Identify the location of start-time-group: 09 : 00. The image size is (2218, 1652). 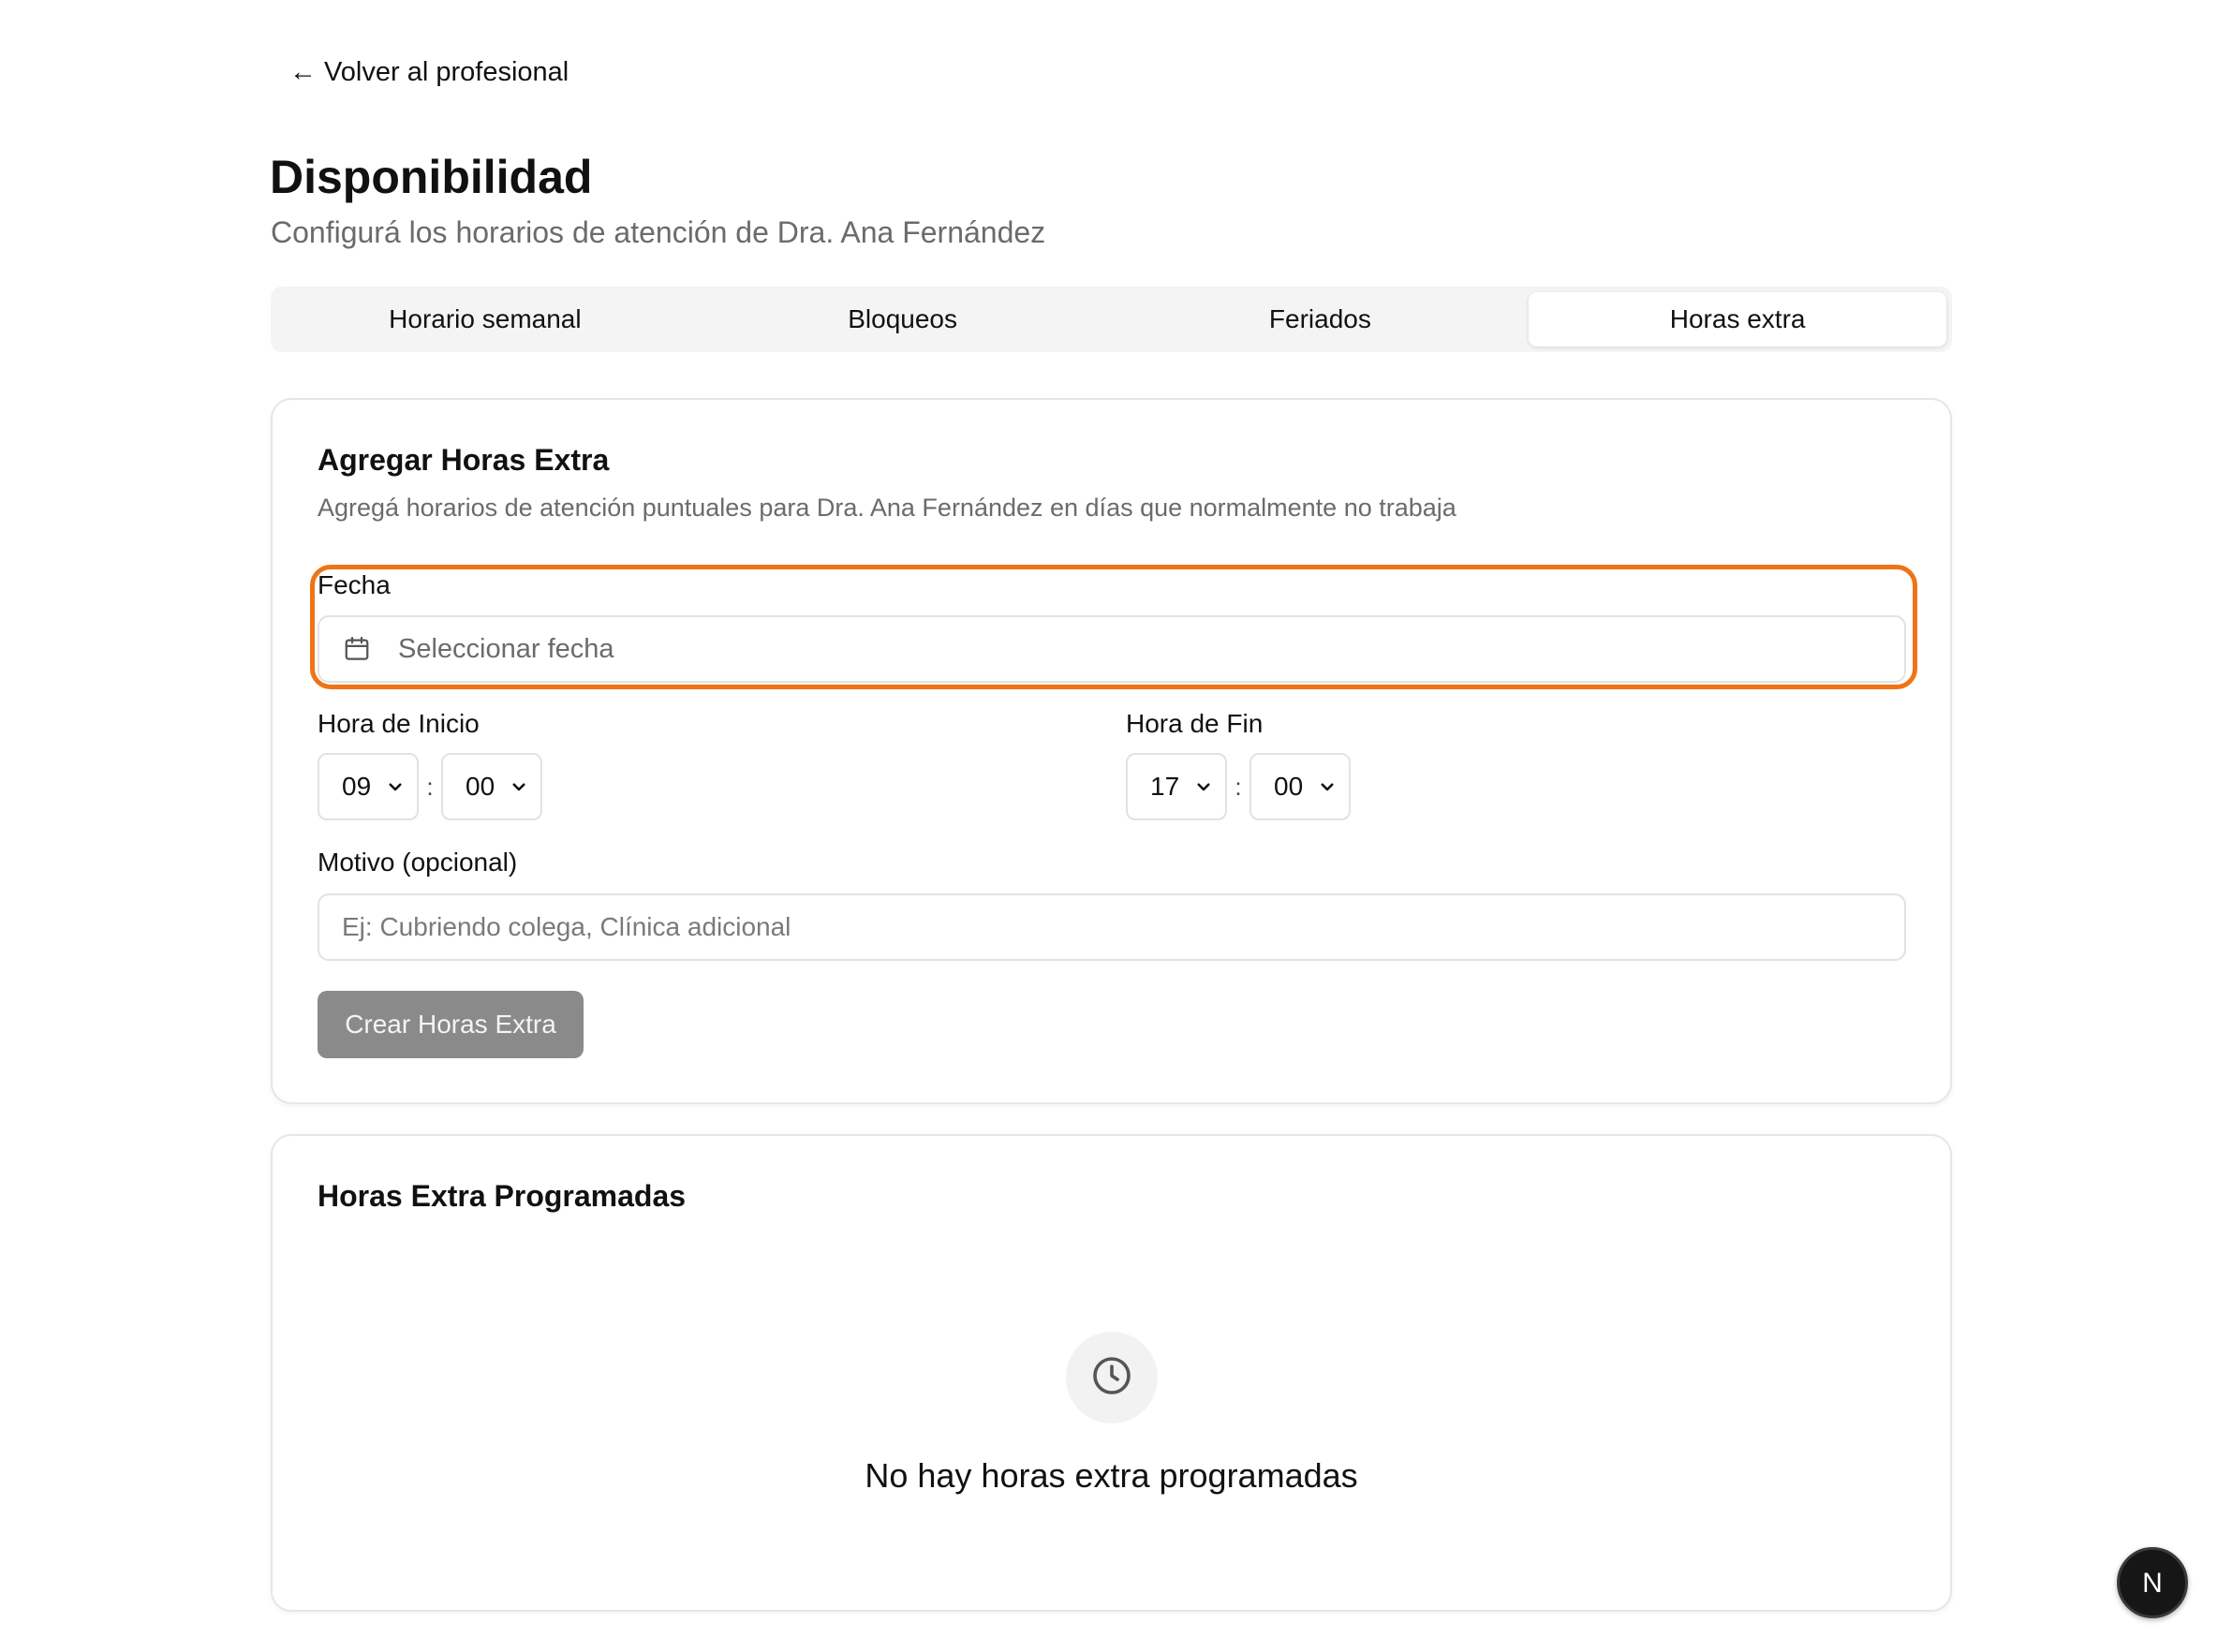
(430, 786).